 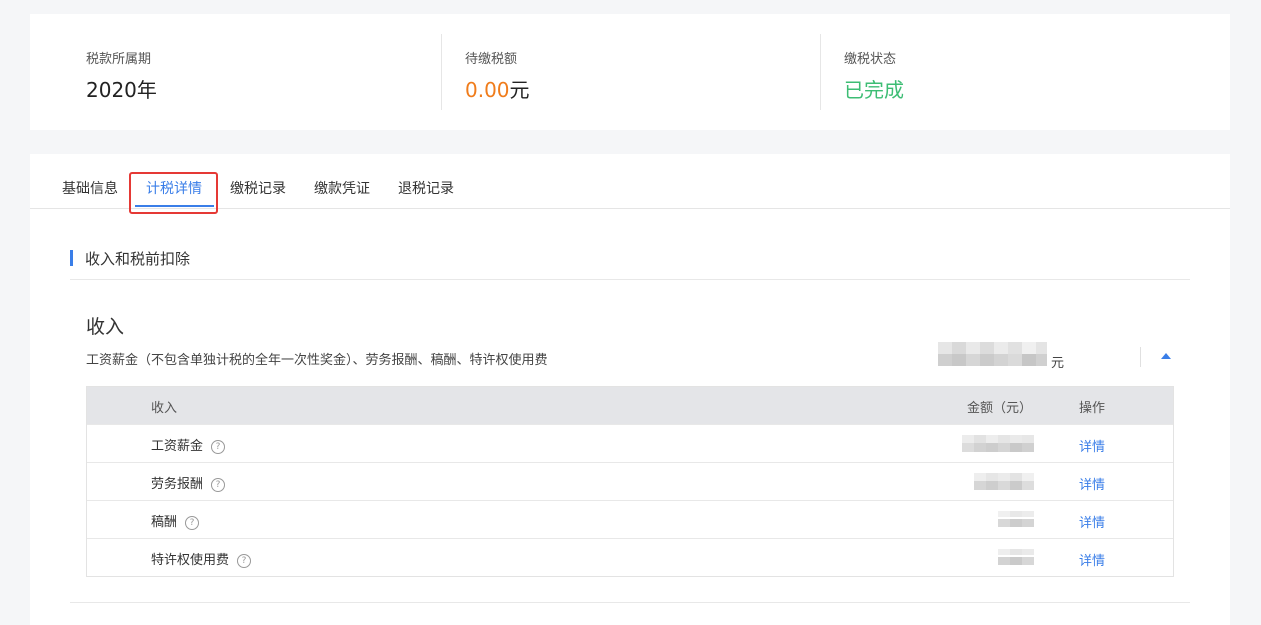 What do you see at coordinates (630, 519) in the screenshot?
I see `table-row: 稿酬? 详情` at bounding box center [630, 519].